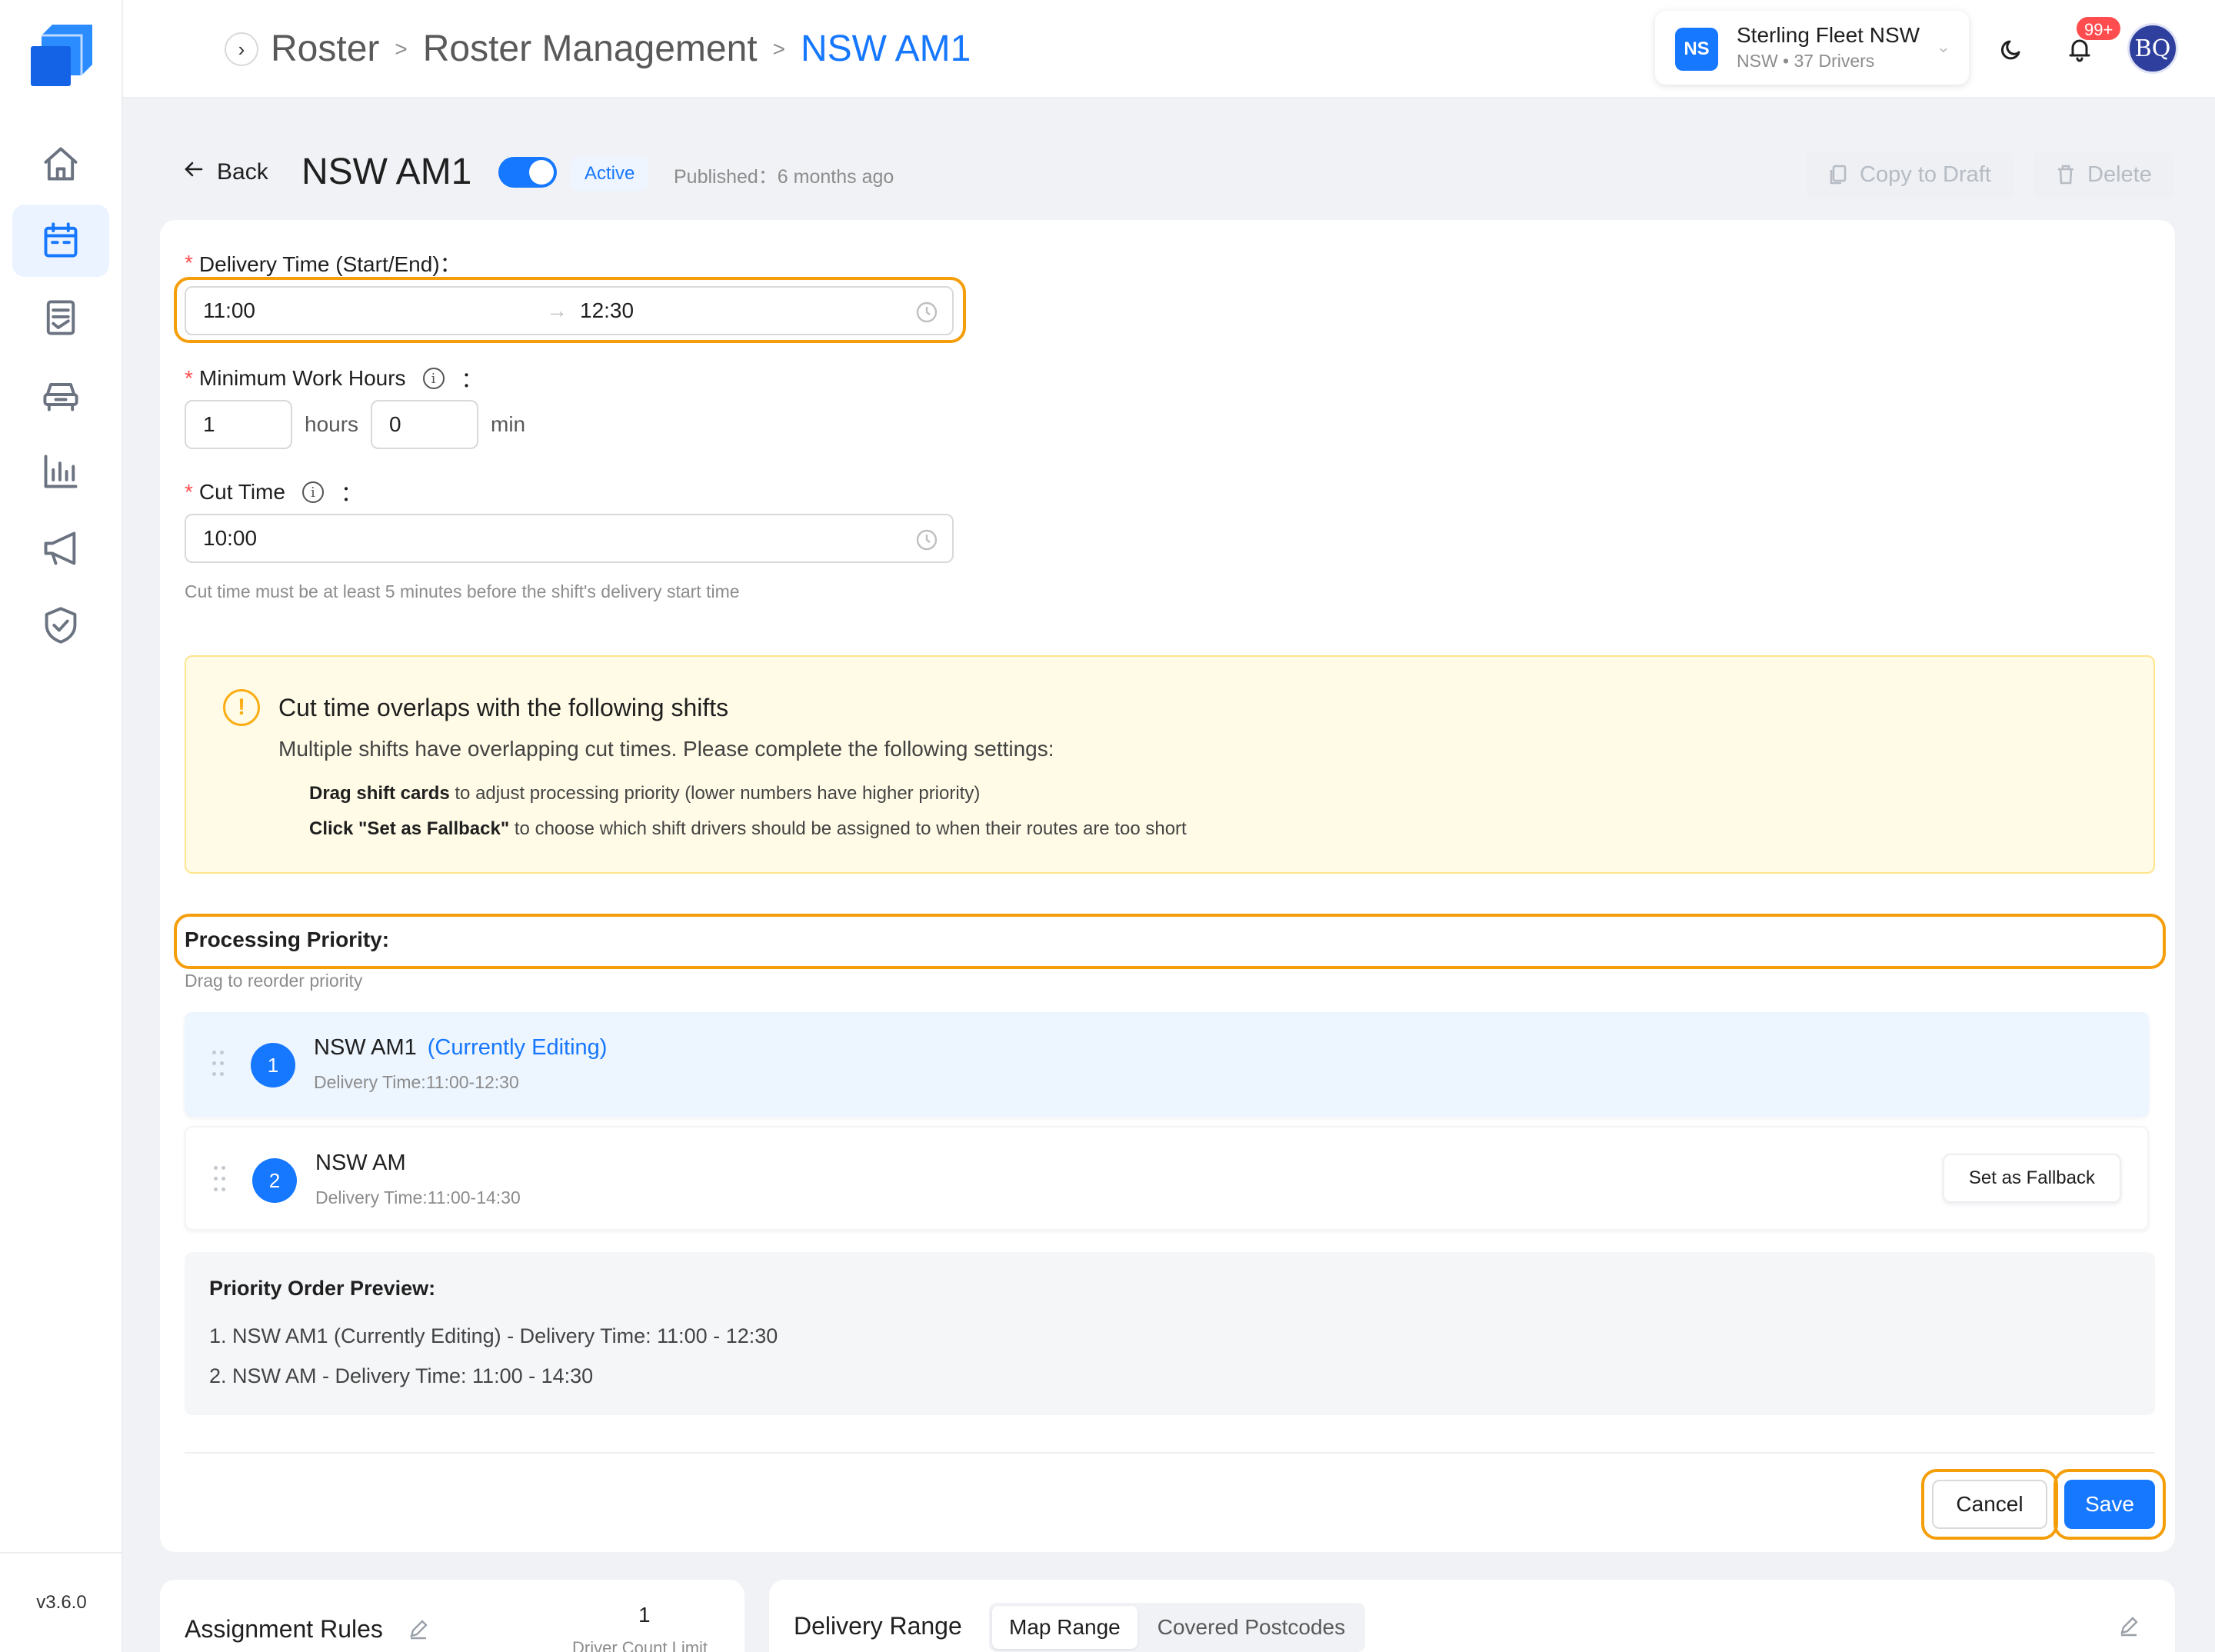  Describe the element at coordinates (241, 49) in the screenshot. I see `chevron-right-icon: ›` at that location.